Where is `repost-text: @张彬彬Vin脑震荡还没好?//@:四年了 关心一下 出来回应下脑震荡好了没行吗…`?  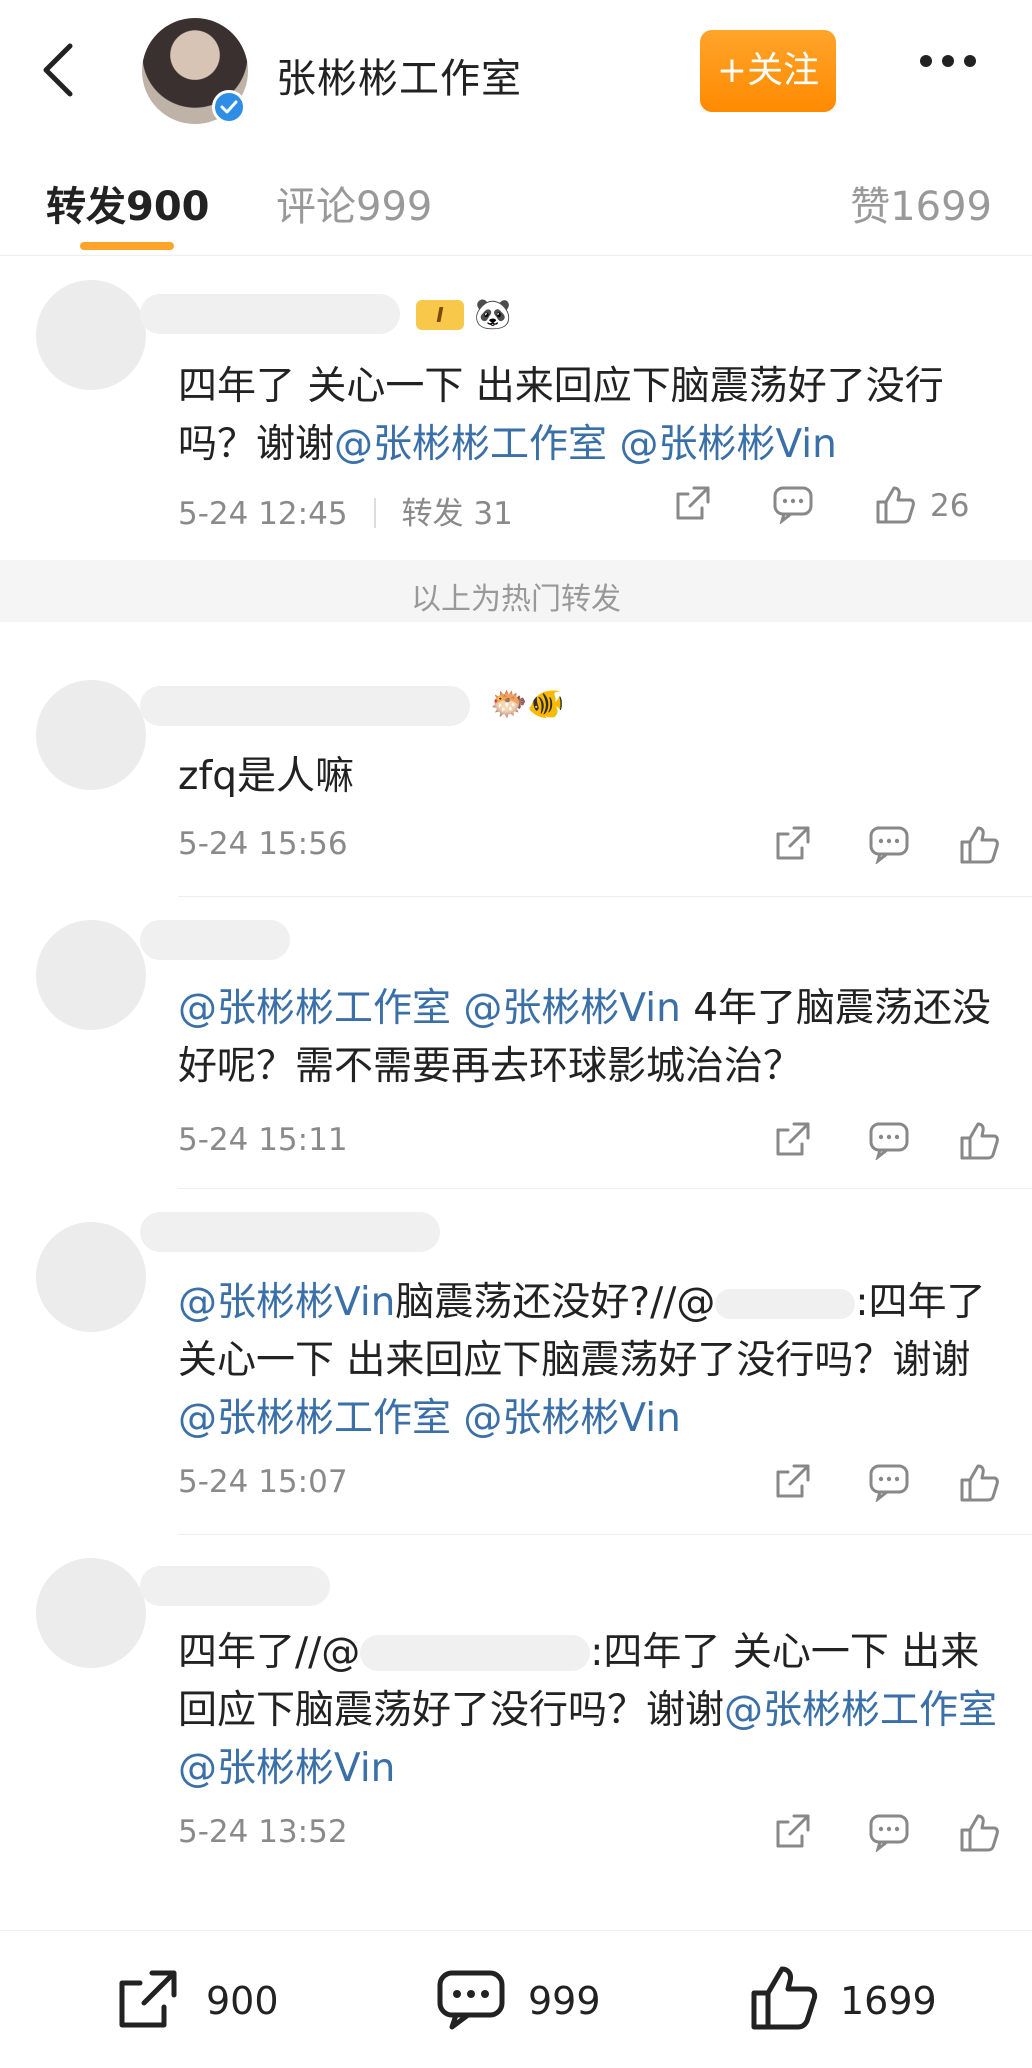
repost-text: @张彬彬Vin脑震荡还没好?//@:四年了 关心一下 出来回应下脑震荡好了没行吗… is located at coordinates (588, 1361).